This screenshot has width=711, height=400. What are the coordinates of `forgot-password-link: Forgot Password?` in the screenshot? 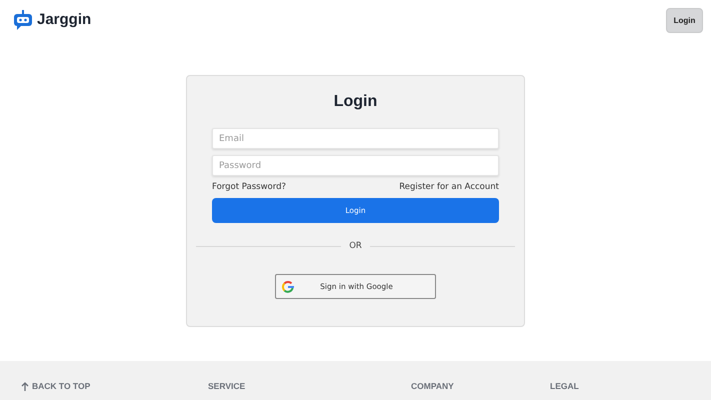 It's located at (249, 187).